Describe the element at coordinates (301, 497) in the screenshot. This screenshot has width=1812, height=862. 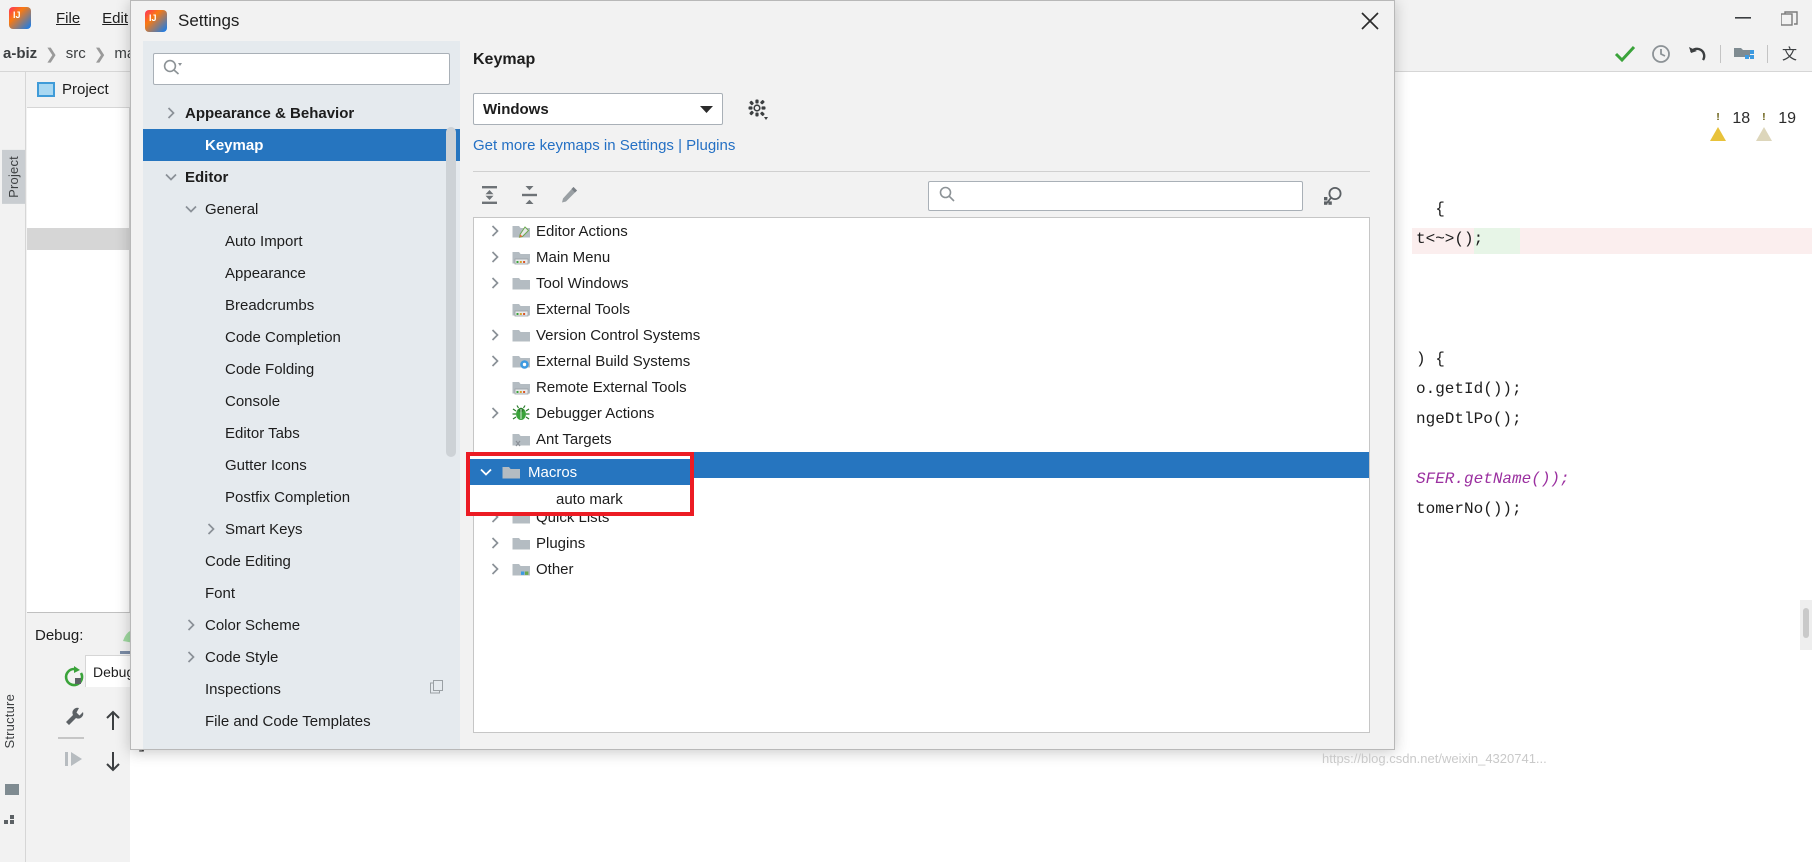
I see `sidebar-item-postfix-completion: Postfix Completion` at that location.